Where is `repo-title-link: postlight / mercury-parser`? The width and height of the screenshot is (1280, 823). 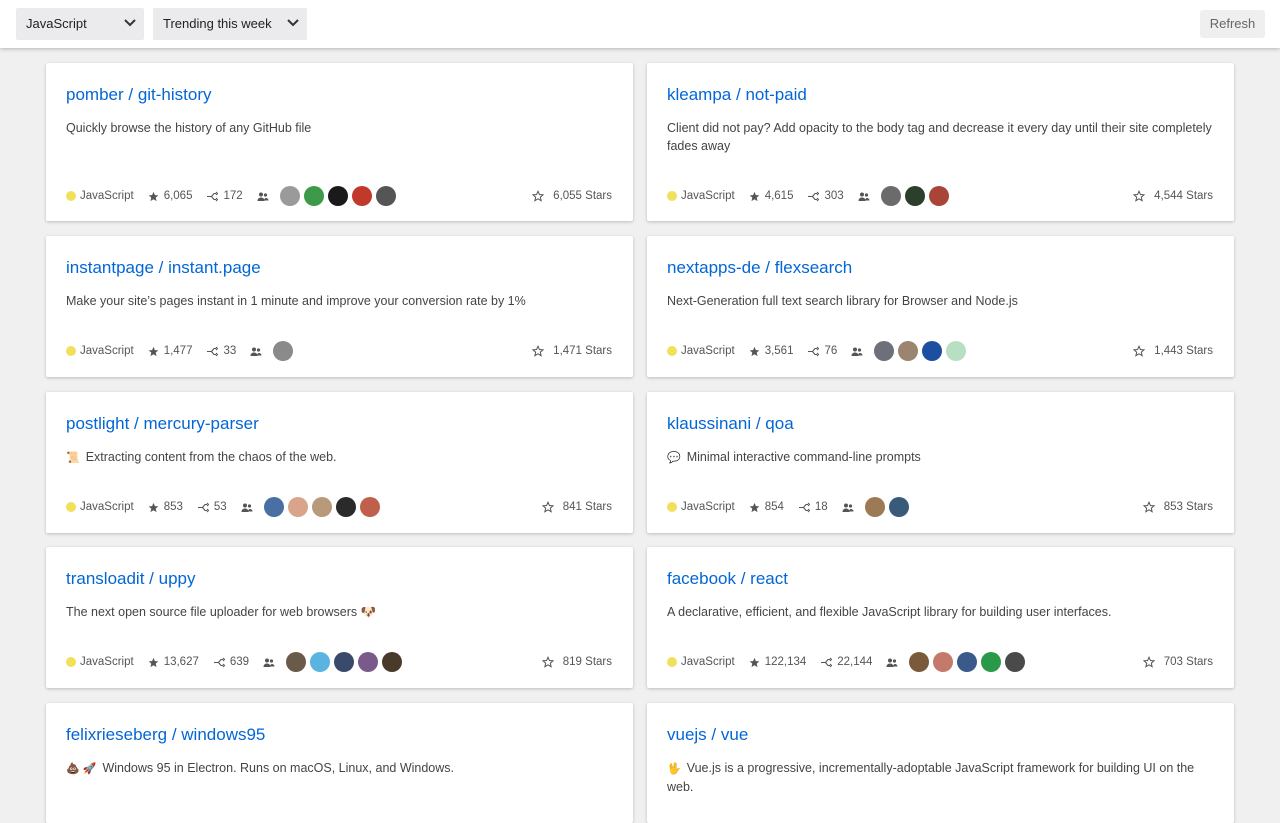 repo-title-link: postlight / mercury-parser is located at coordinates (162, 424).